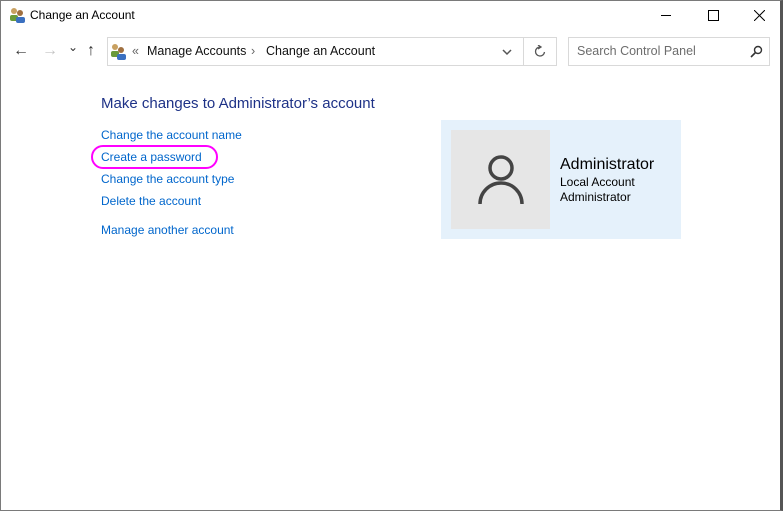  What do you see at coordinates (595, 197) in the screenshot?
I see `account-role: Administrator` at bounding box center [595, 197].